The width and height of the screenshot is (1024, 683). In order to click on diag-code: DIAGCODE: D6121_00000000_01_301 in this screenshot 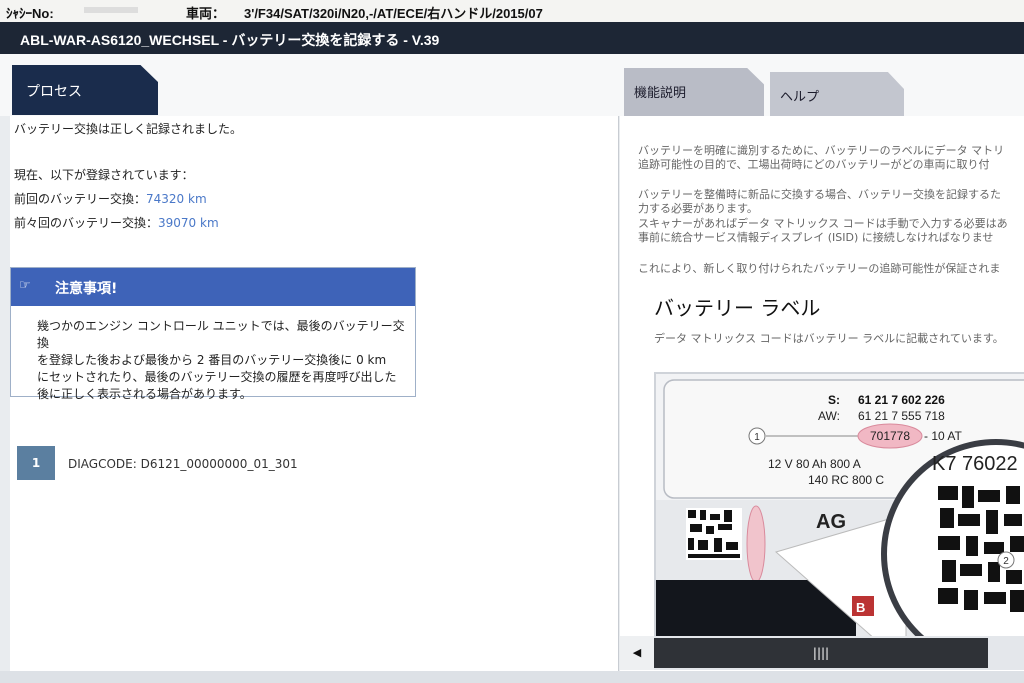, I will do `click(183, 464)`.